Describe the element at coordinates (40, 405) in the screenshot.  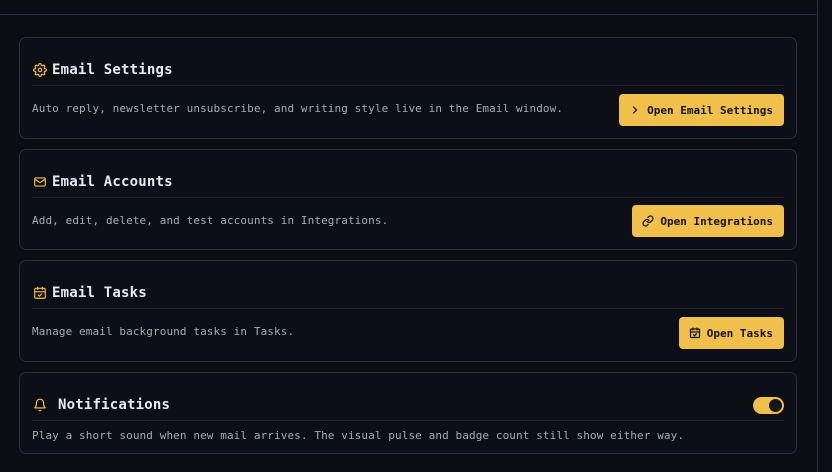
I see `bell-icon` at that location.